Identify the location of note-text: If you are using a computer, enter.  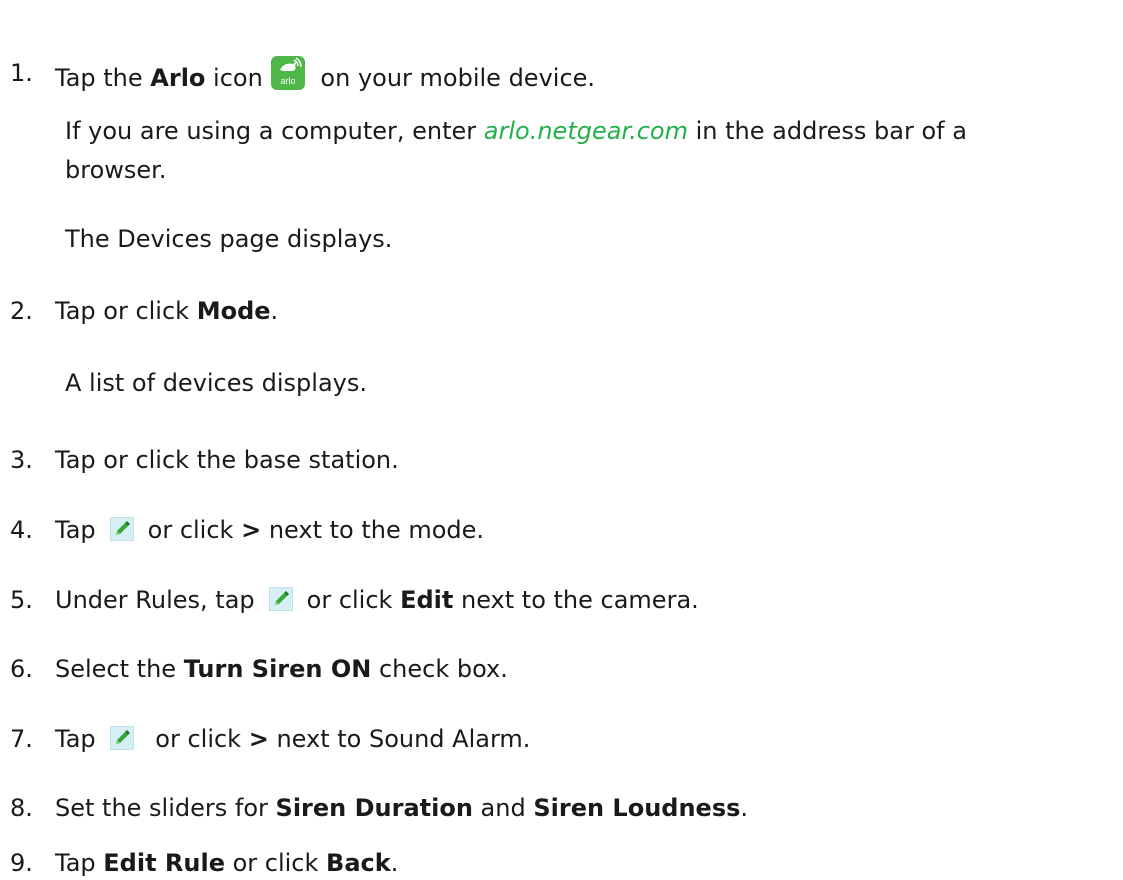
(274, 131).